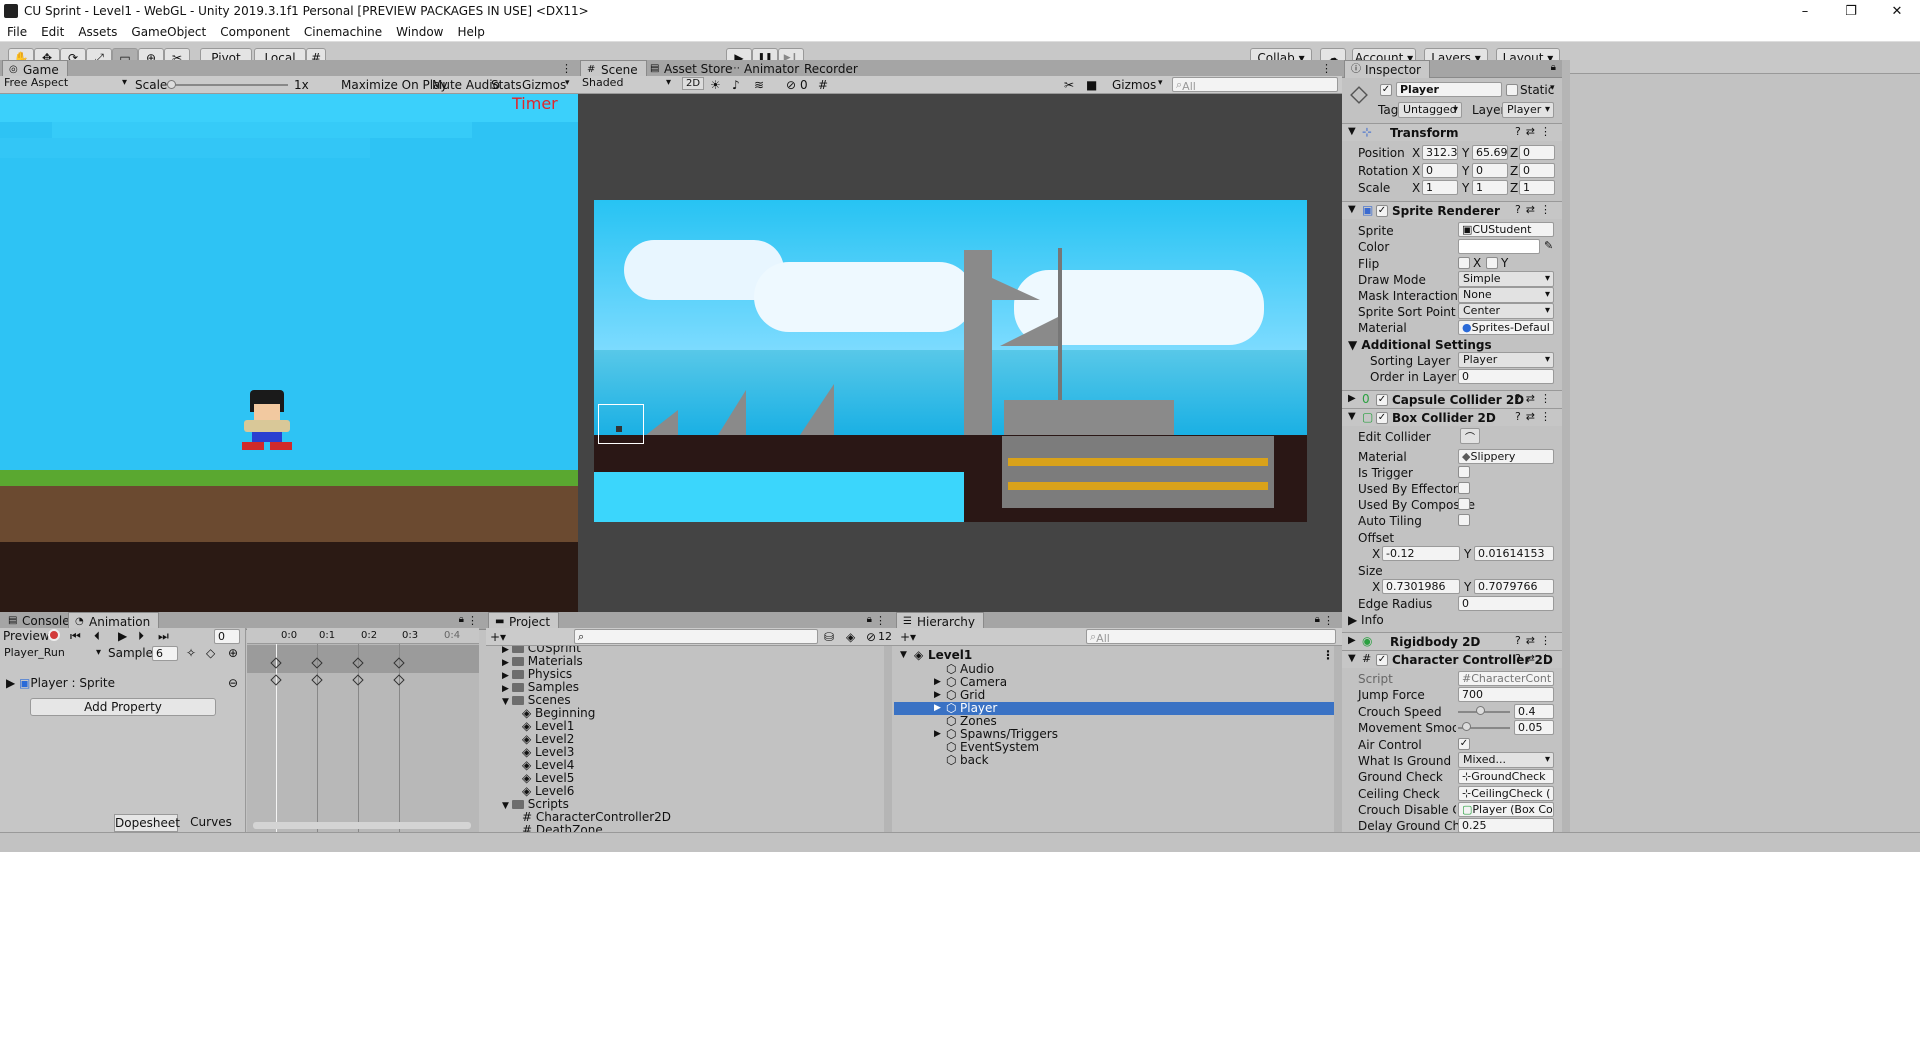 The image size is (1920, 1042). I want to click on add-property-icon: ⊕, so click(233, 653).